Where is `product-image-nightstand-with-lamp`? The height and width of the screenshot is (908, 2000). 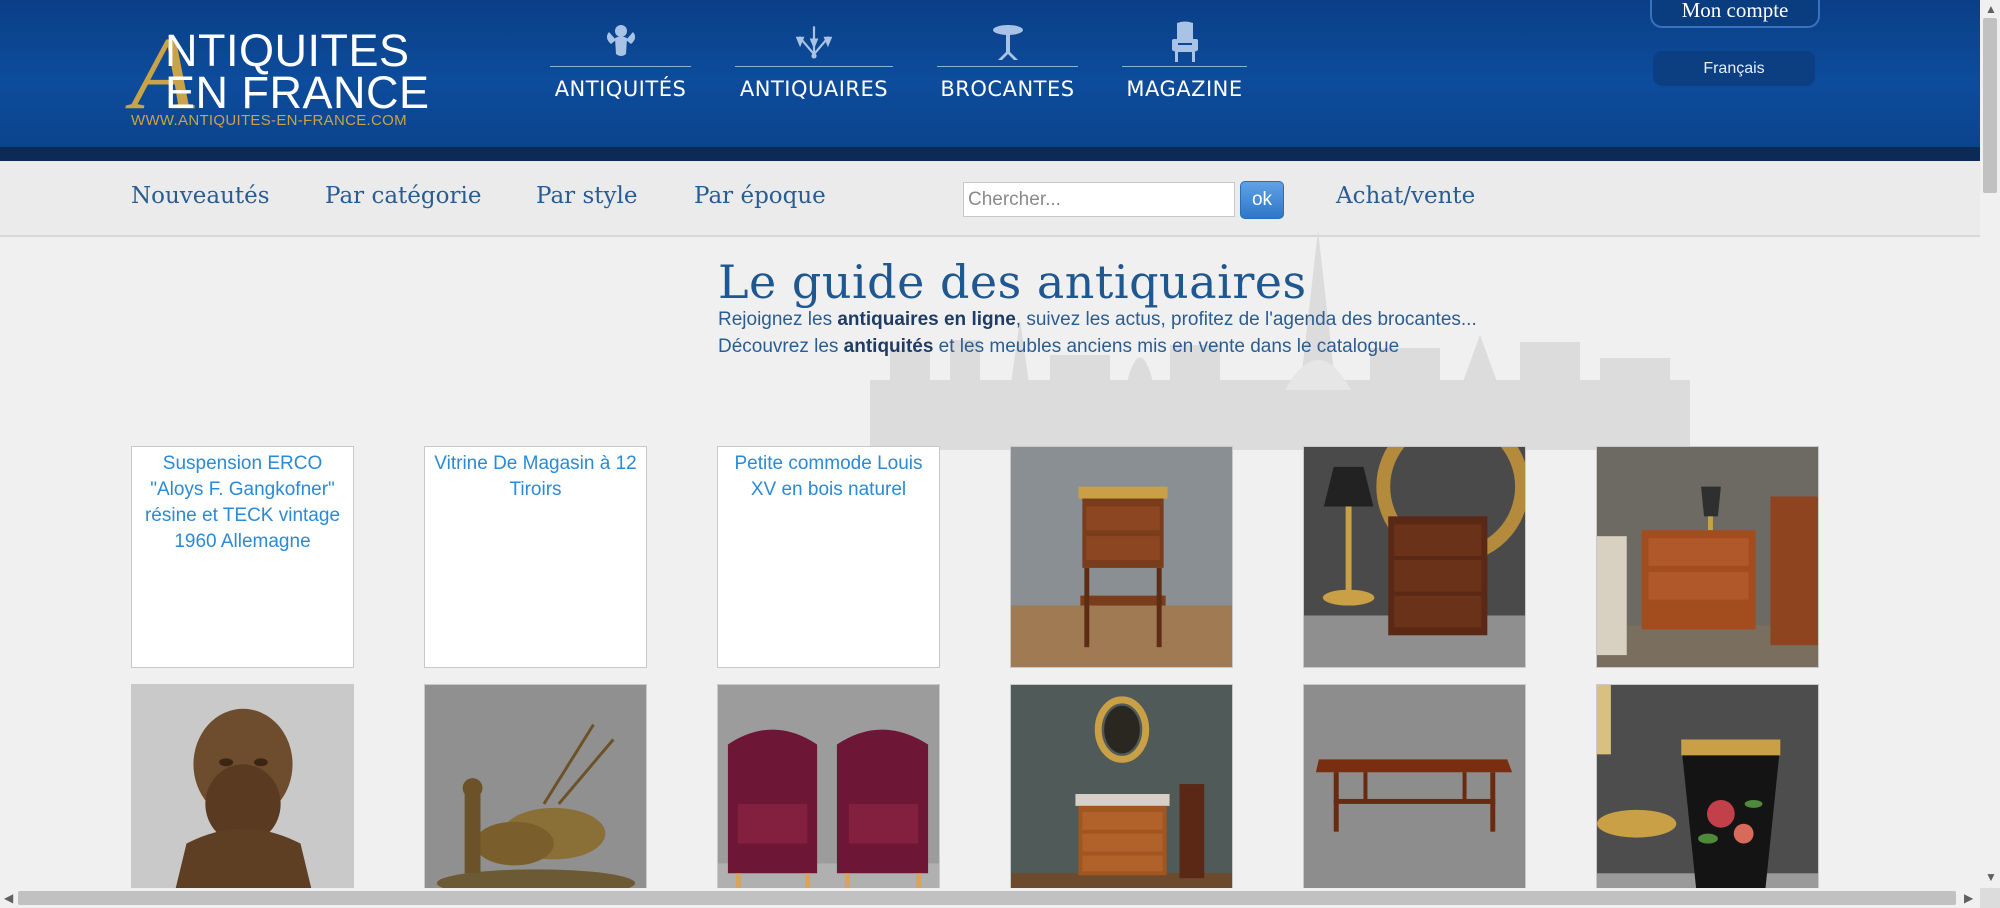 product-image-nightstand-with-lamp is located at coordinates (1414, 557).